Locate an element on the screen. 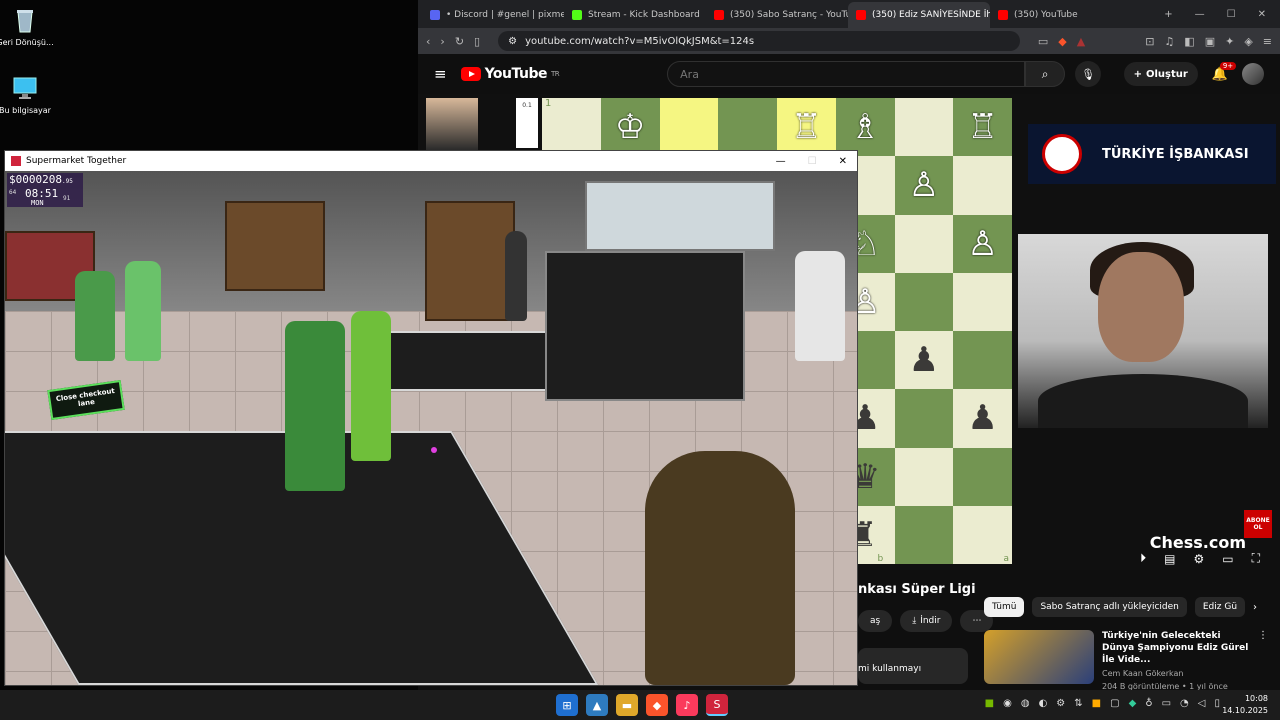 This screenshot has width=1280, height=720. discord-icon is located at coordinates (435, 15).